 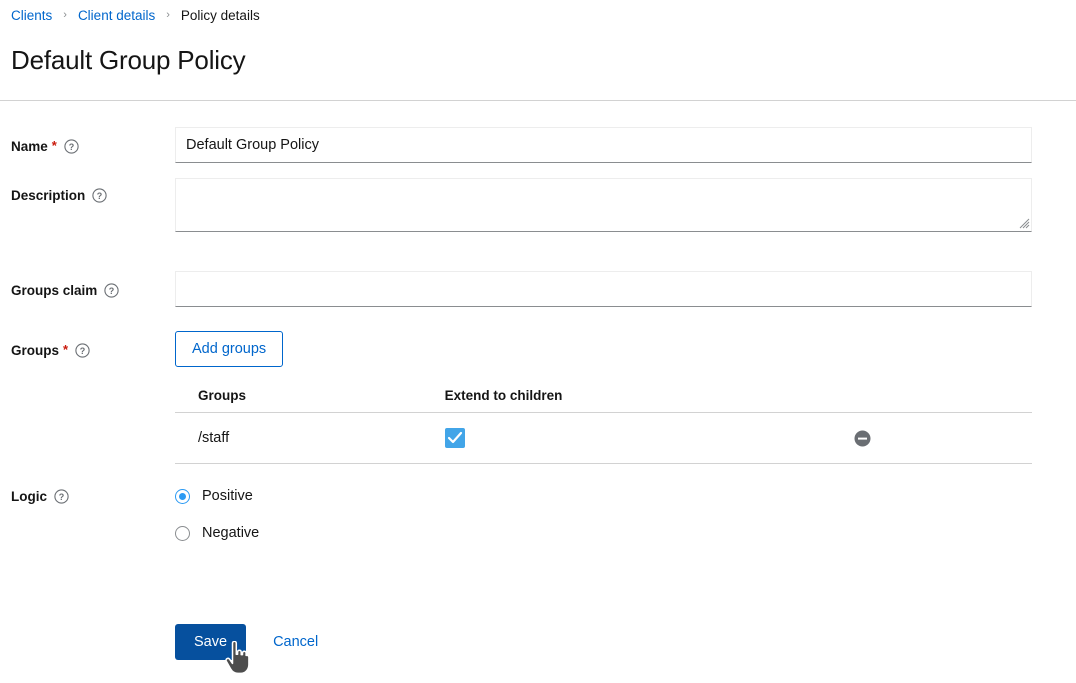 What do you see at coordinates (35, 350) in the screenshot?
I see `label-groups-text: Groups` at bounding box center [35, 350].